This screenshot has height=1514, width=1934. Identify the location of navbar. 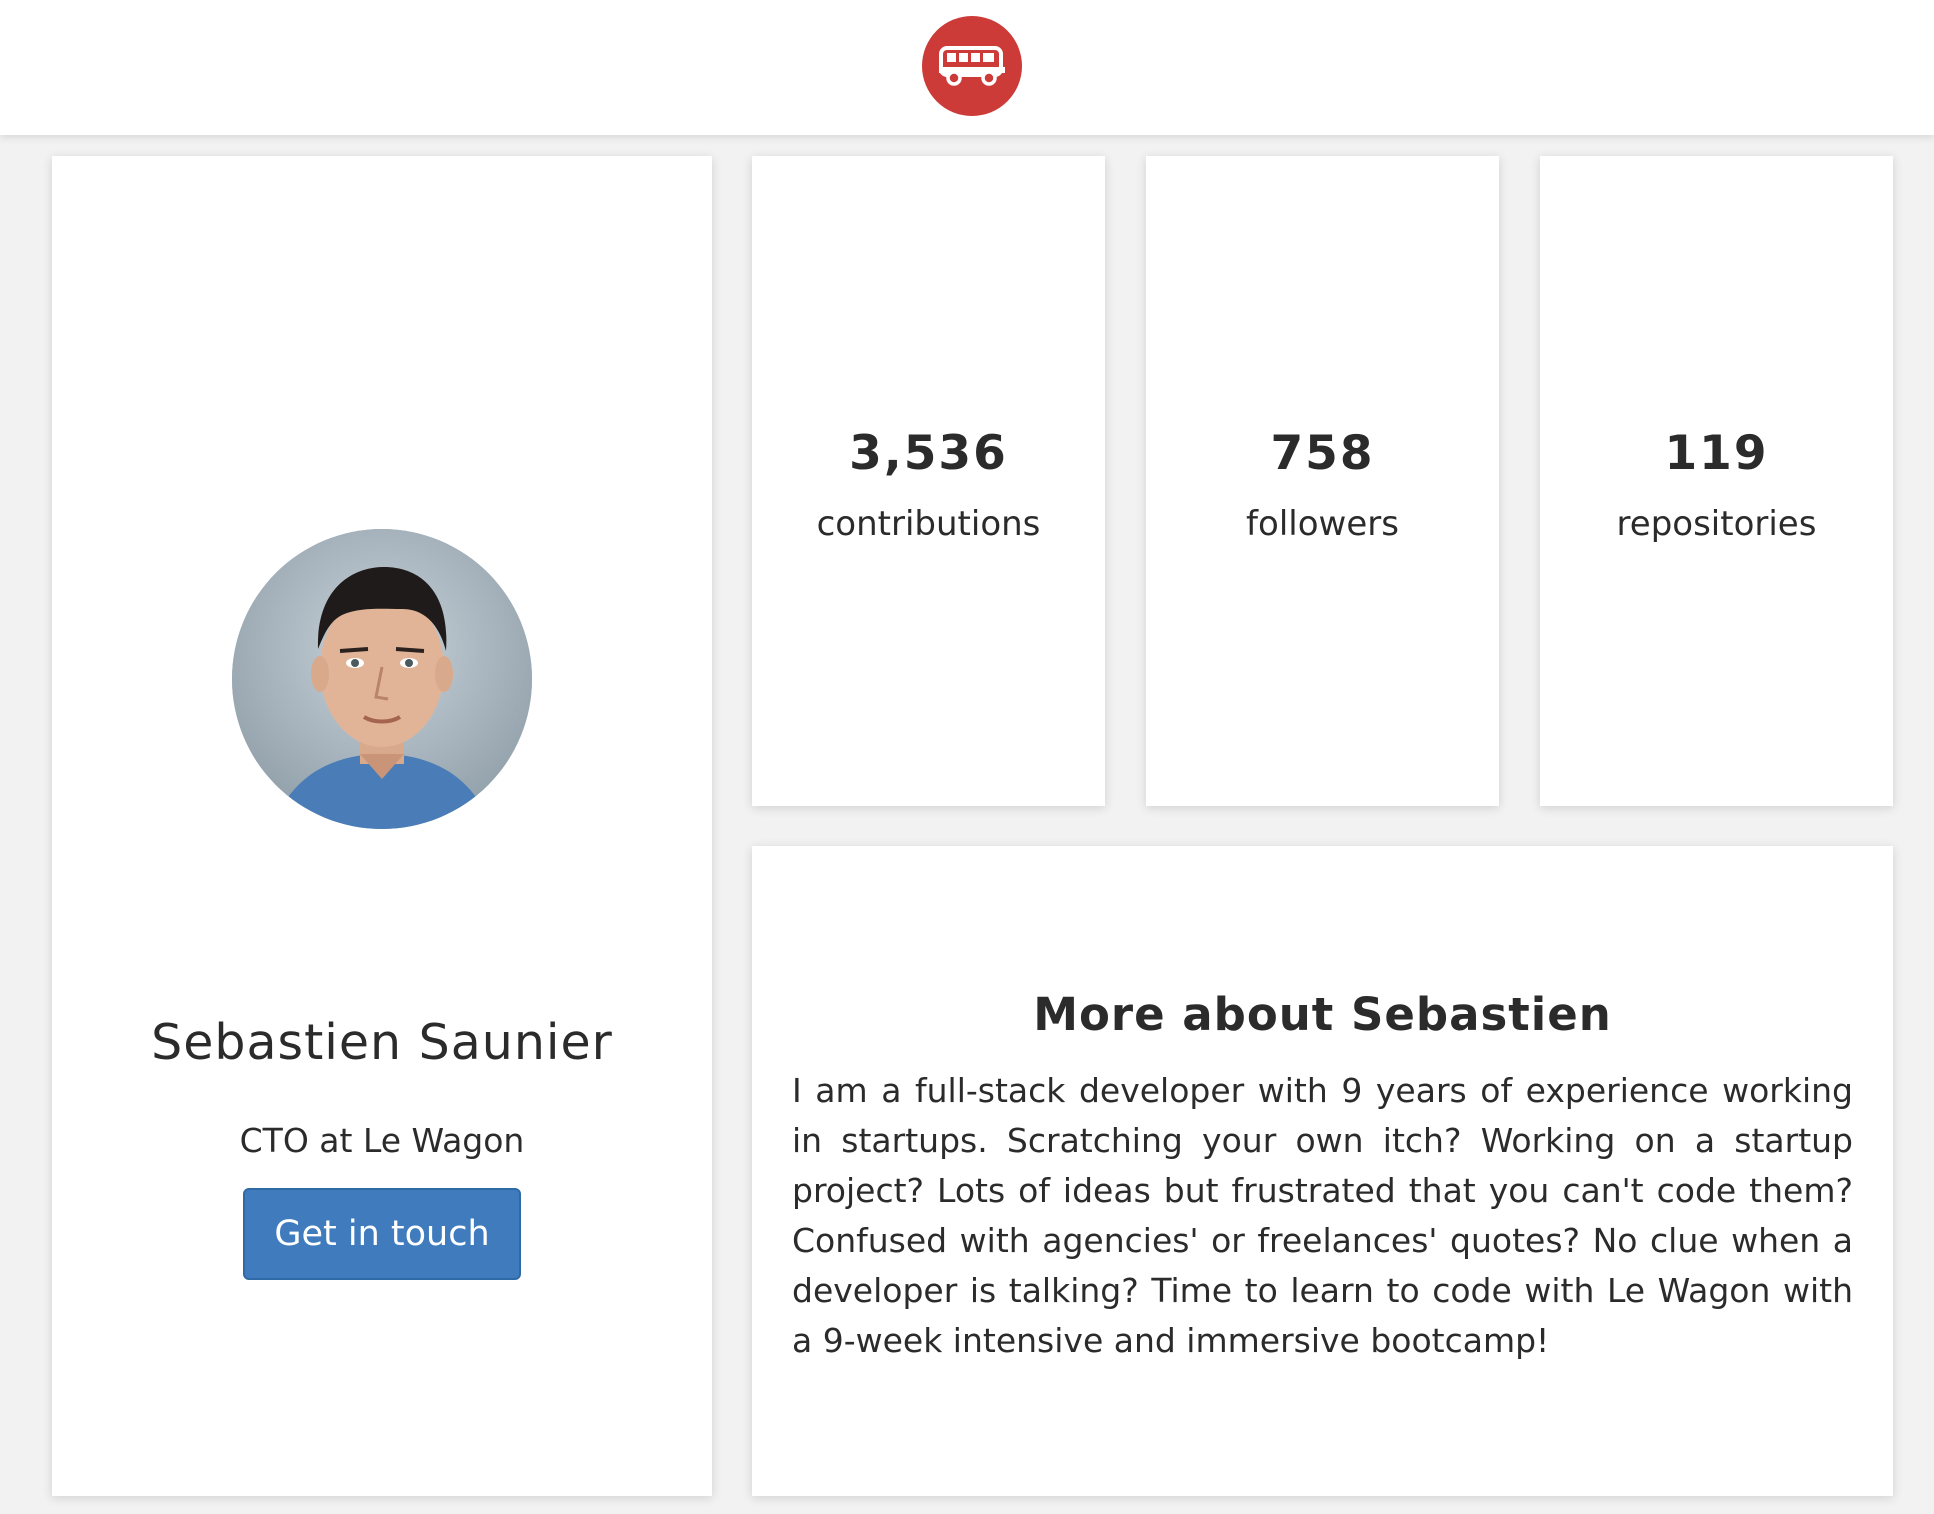
(967, 67).